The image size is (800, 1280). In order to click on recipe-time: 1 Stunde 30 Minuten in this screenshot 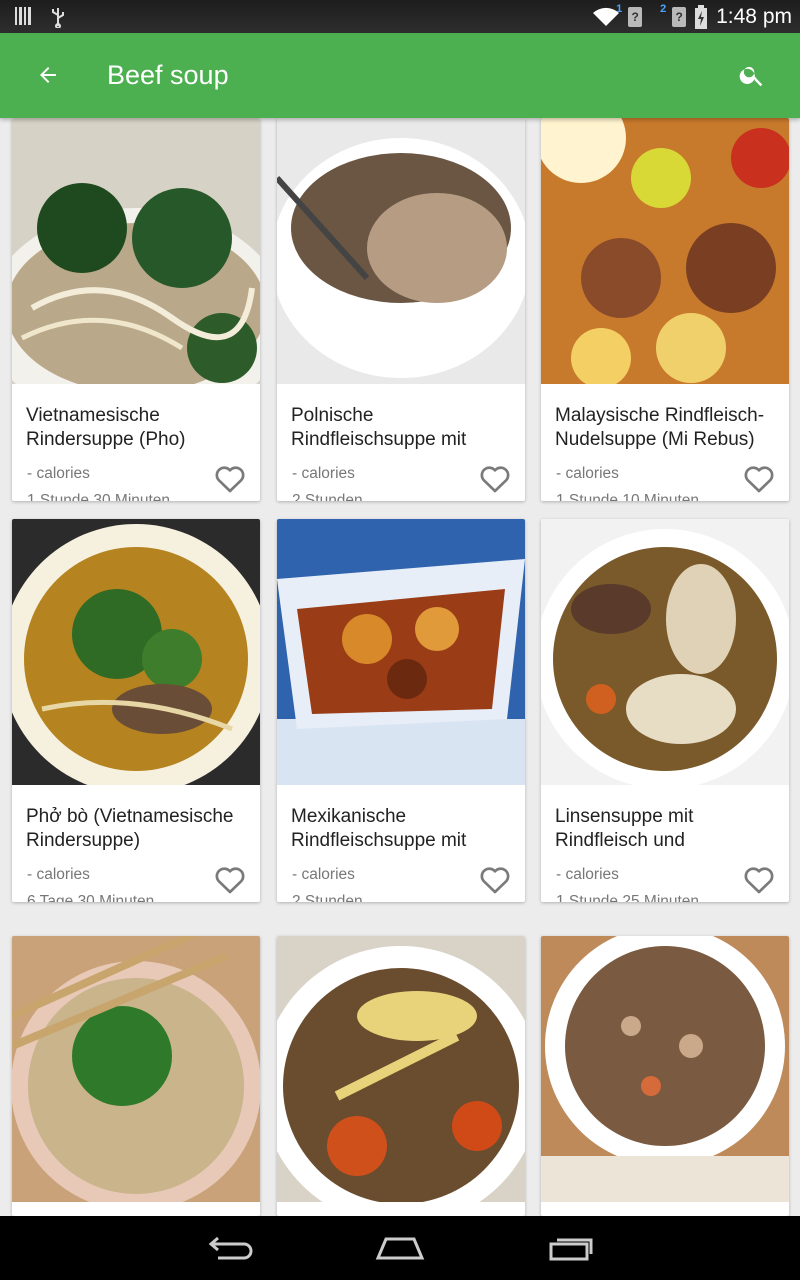, I will do `click(99, 496)`.